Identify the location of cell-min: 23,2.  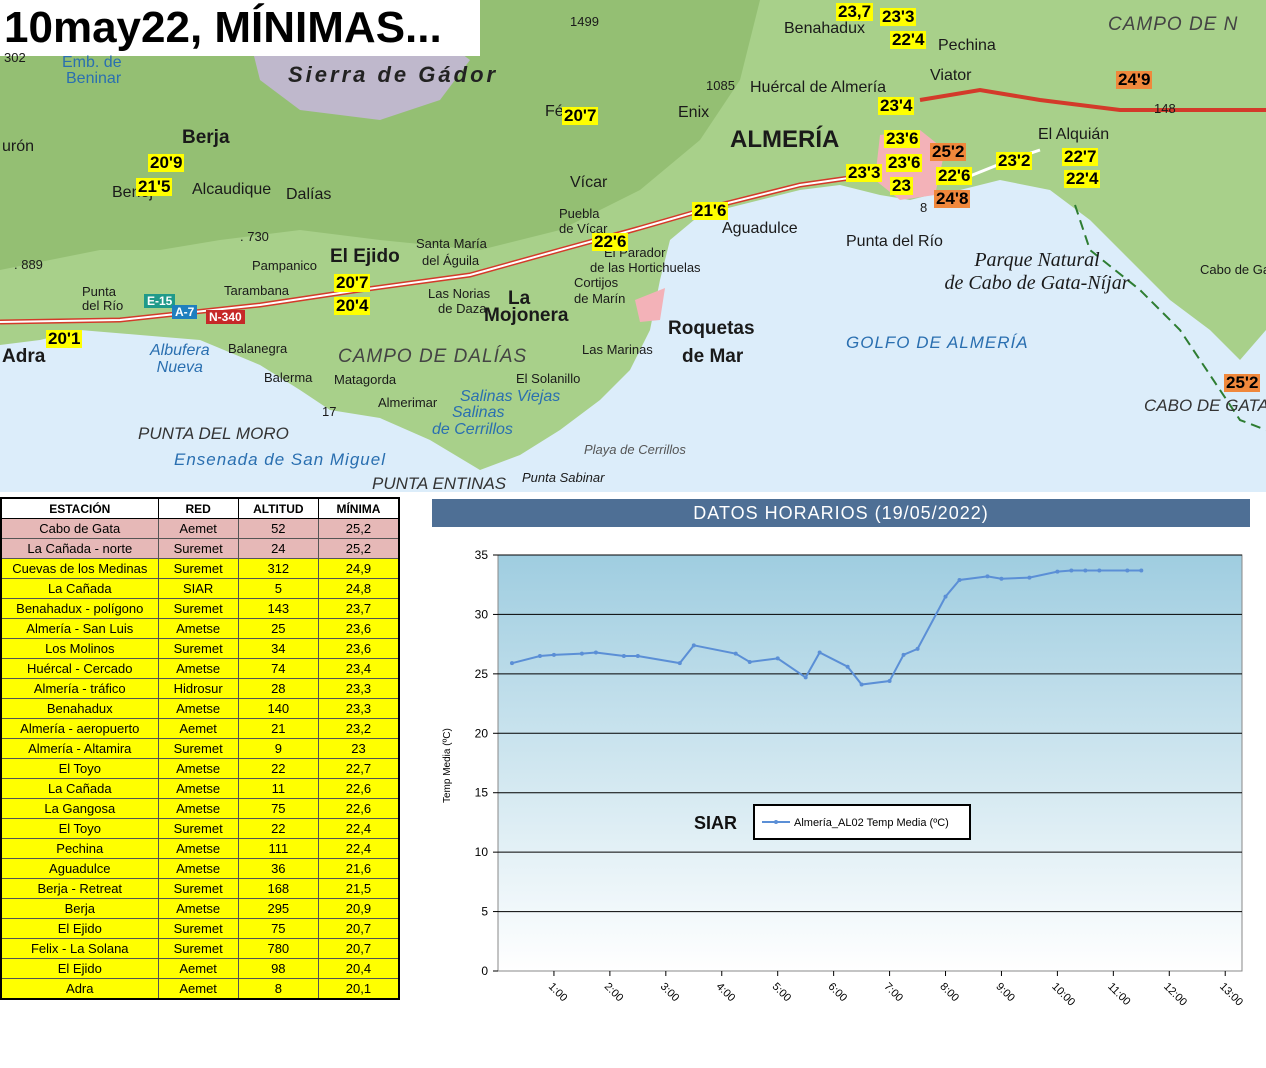
(358, 728).